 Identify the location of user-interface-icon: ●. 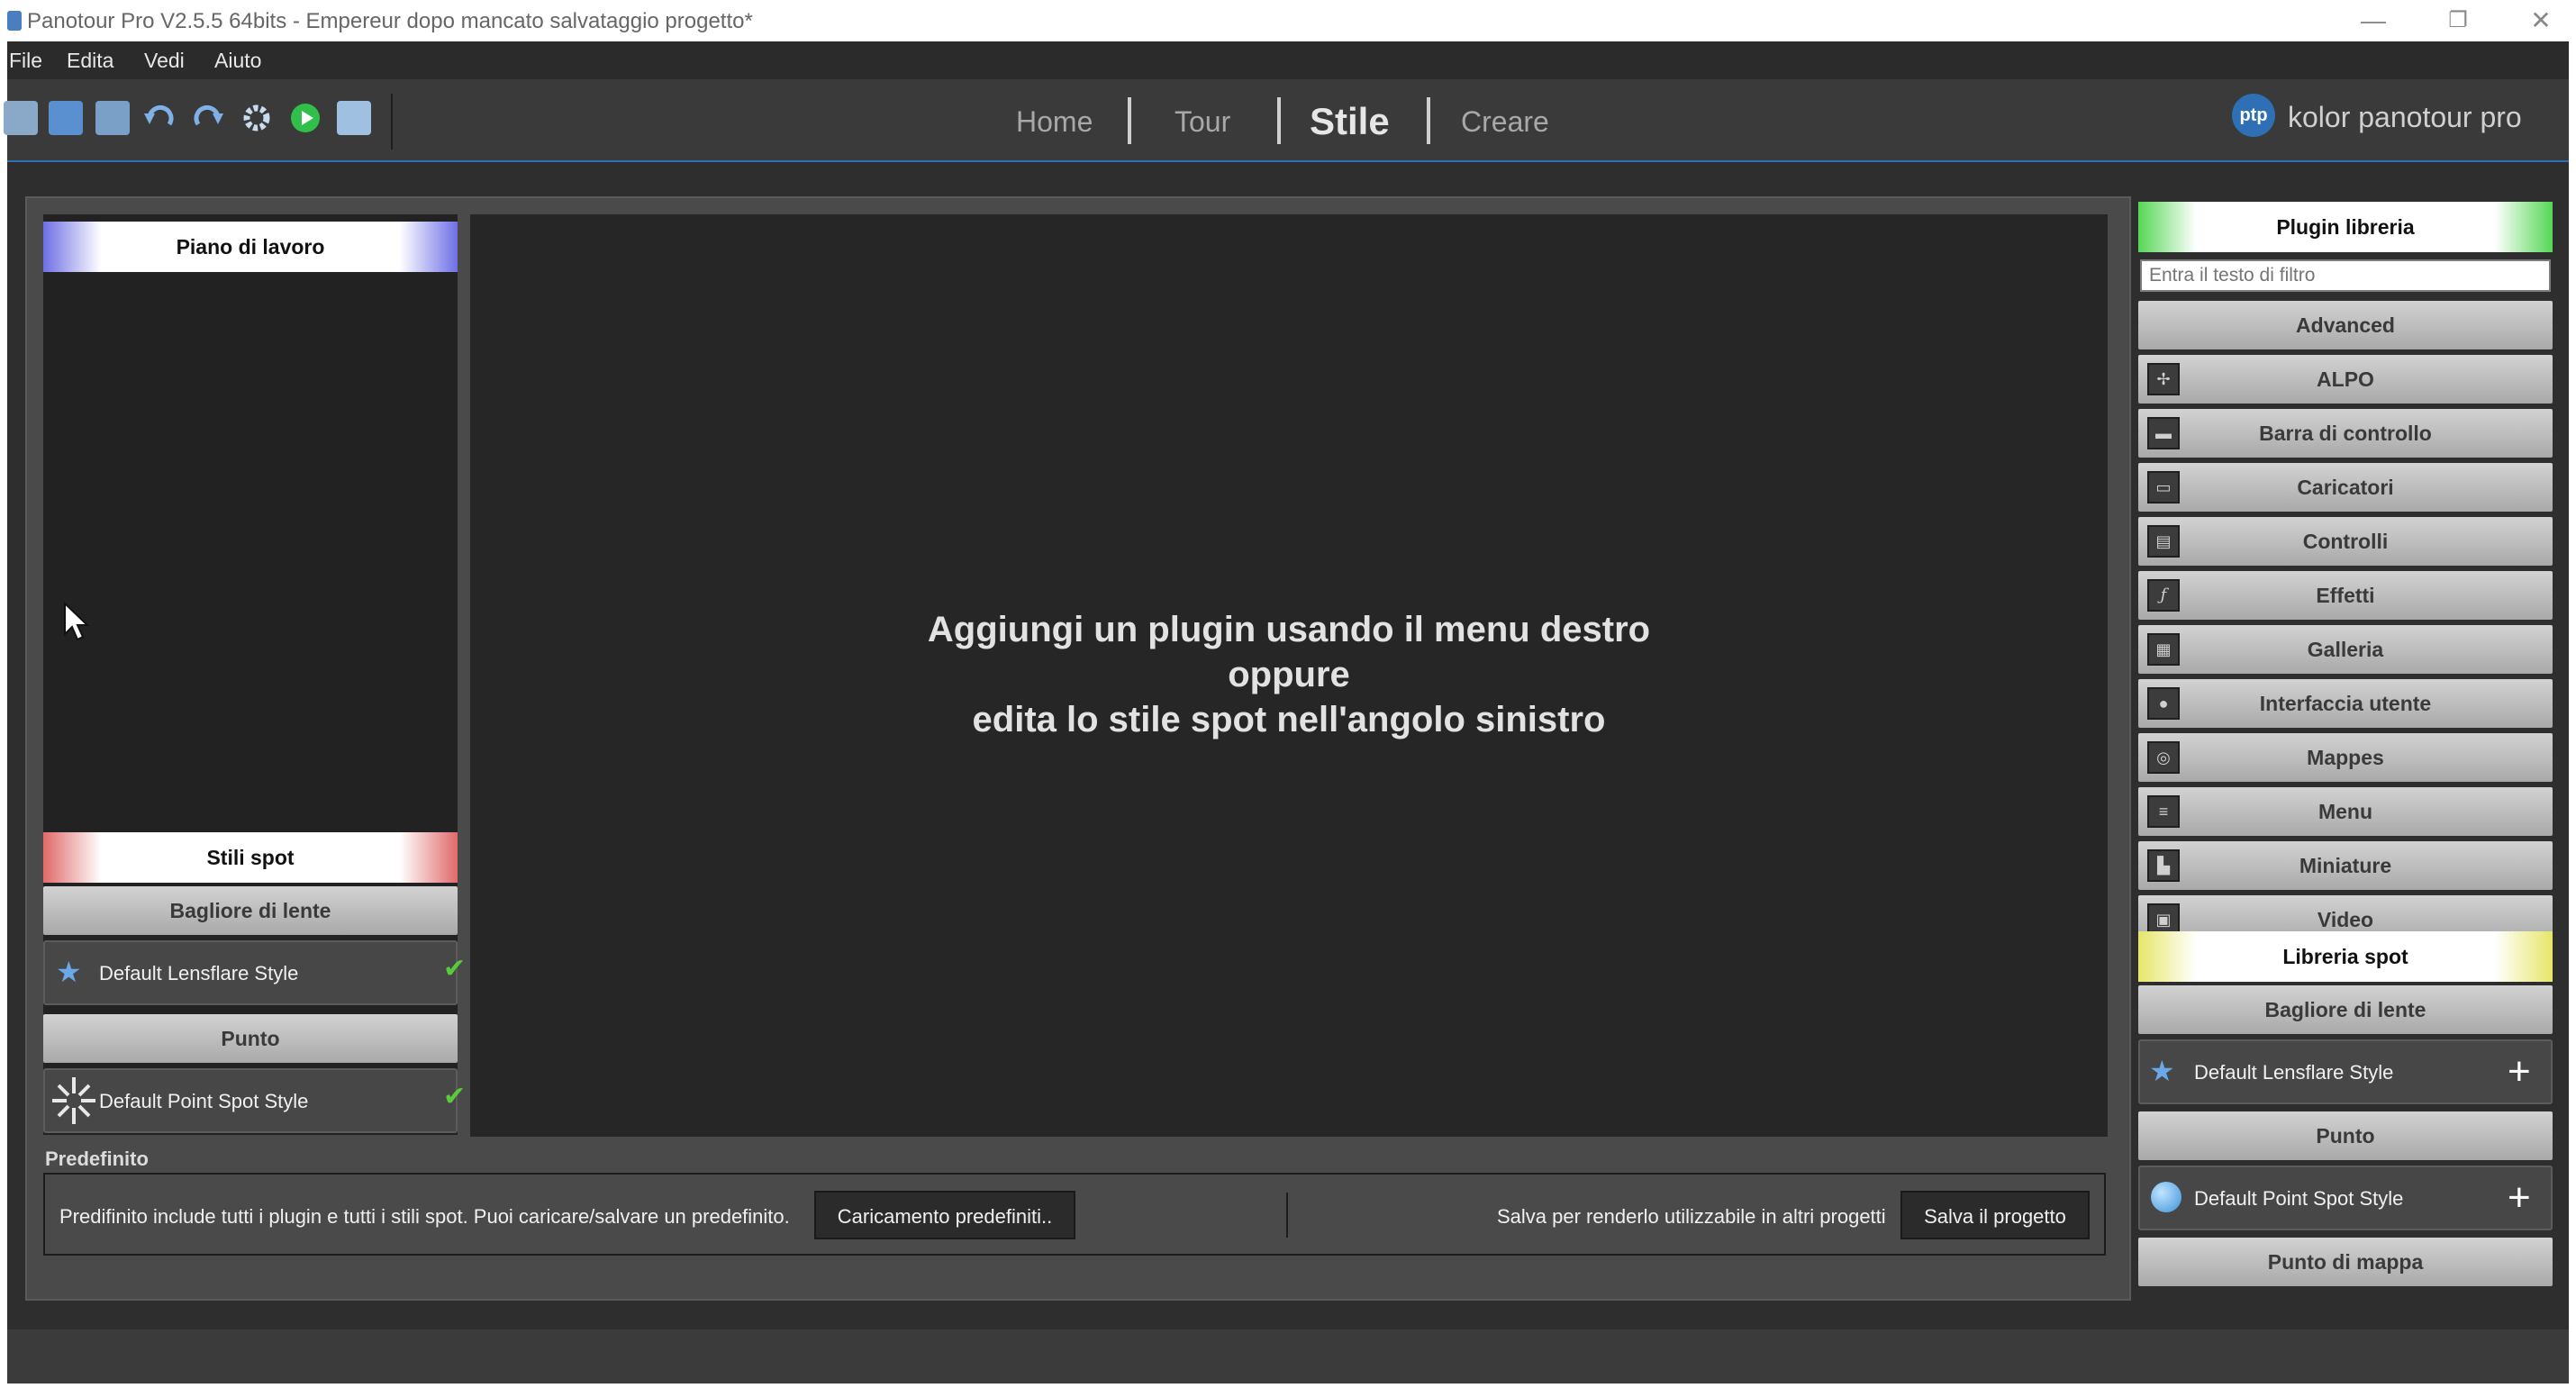
(2163, 704).